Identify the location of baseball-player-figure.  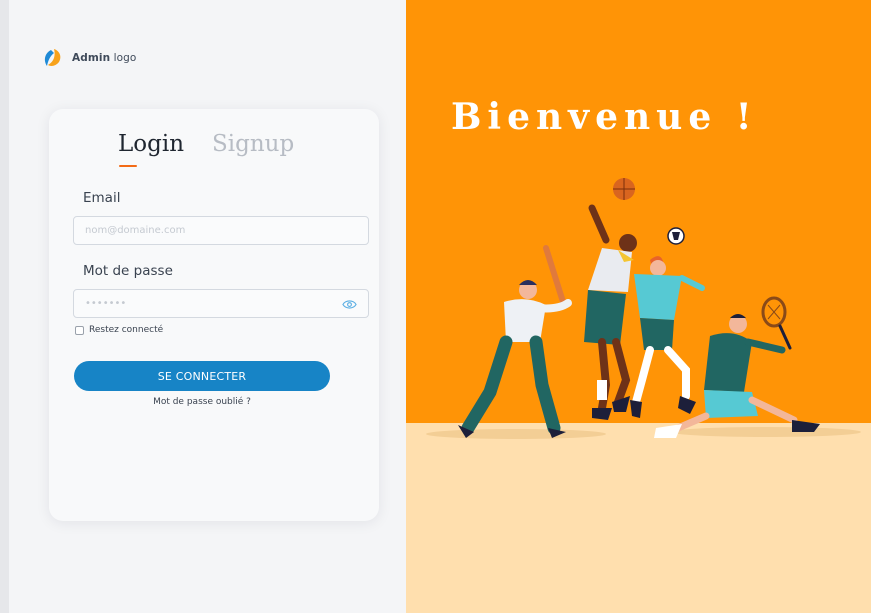
(515, 341).